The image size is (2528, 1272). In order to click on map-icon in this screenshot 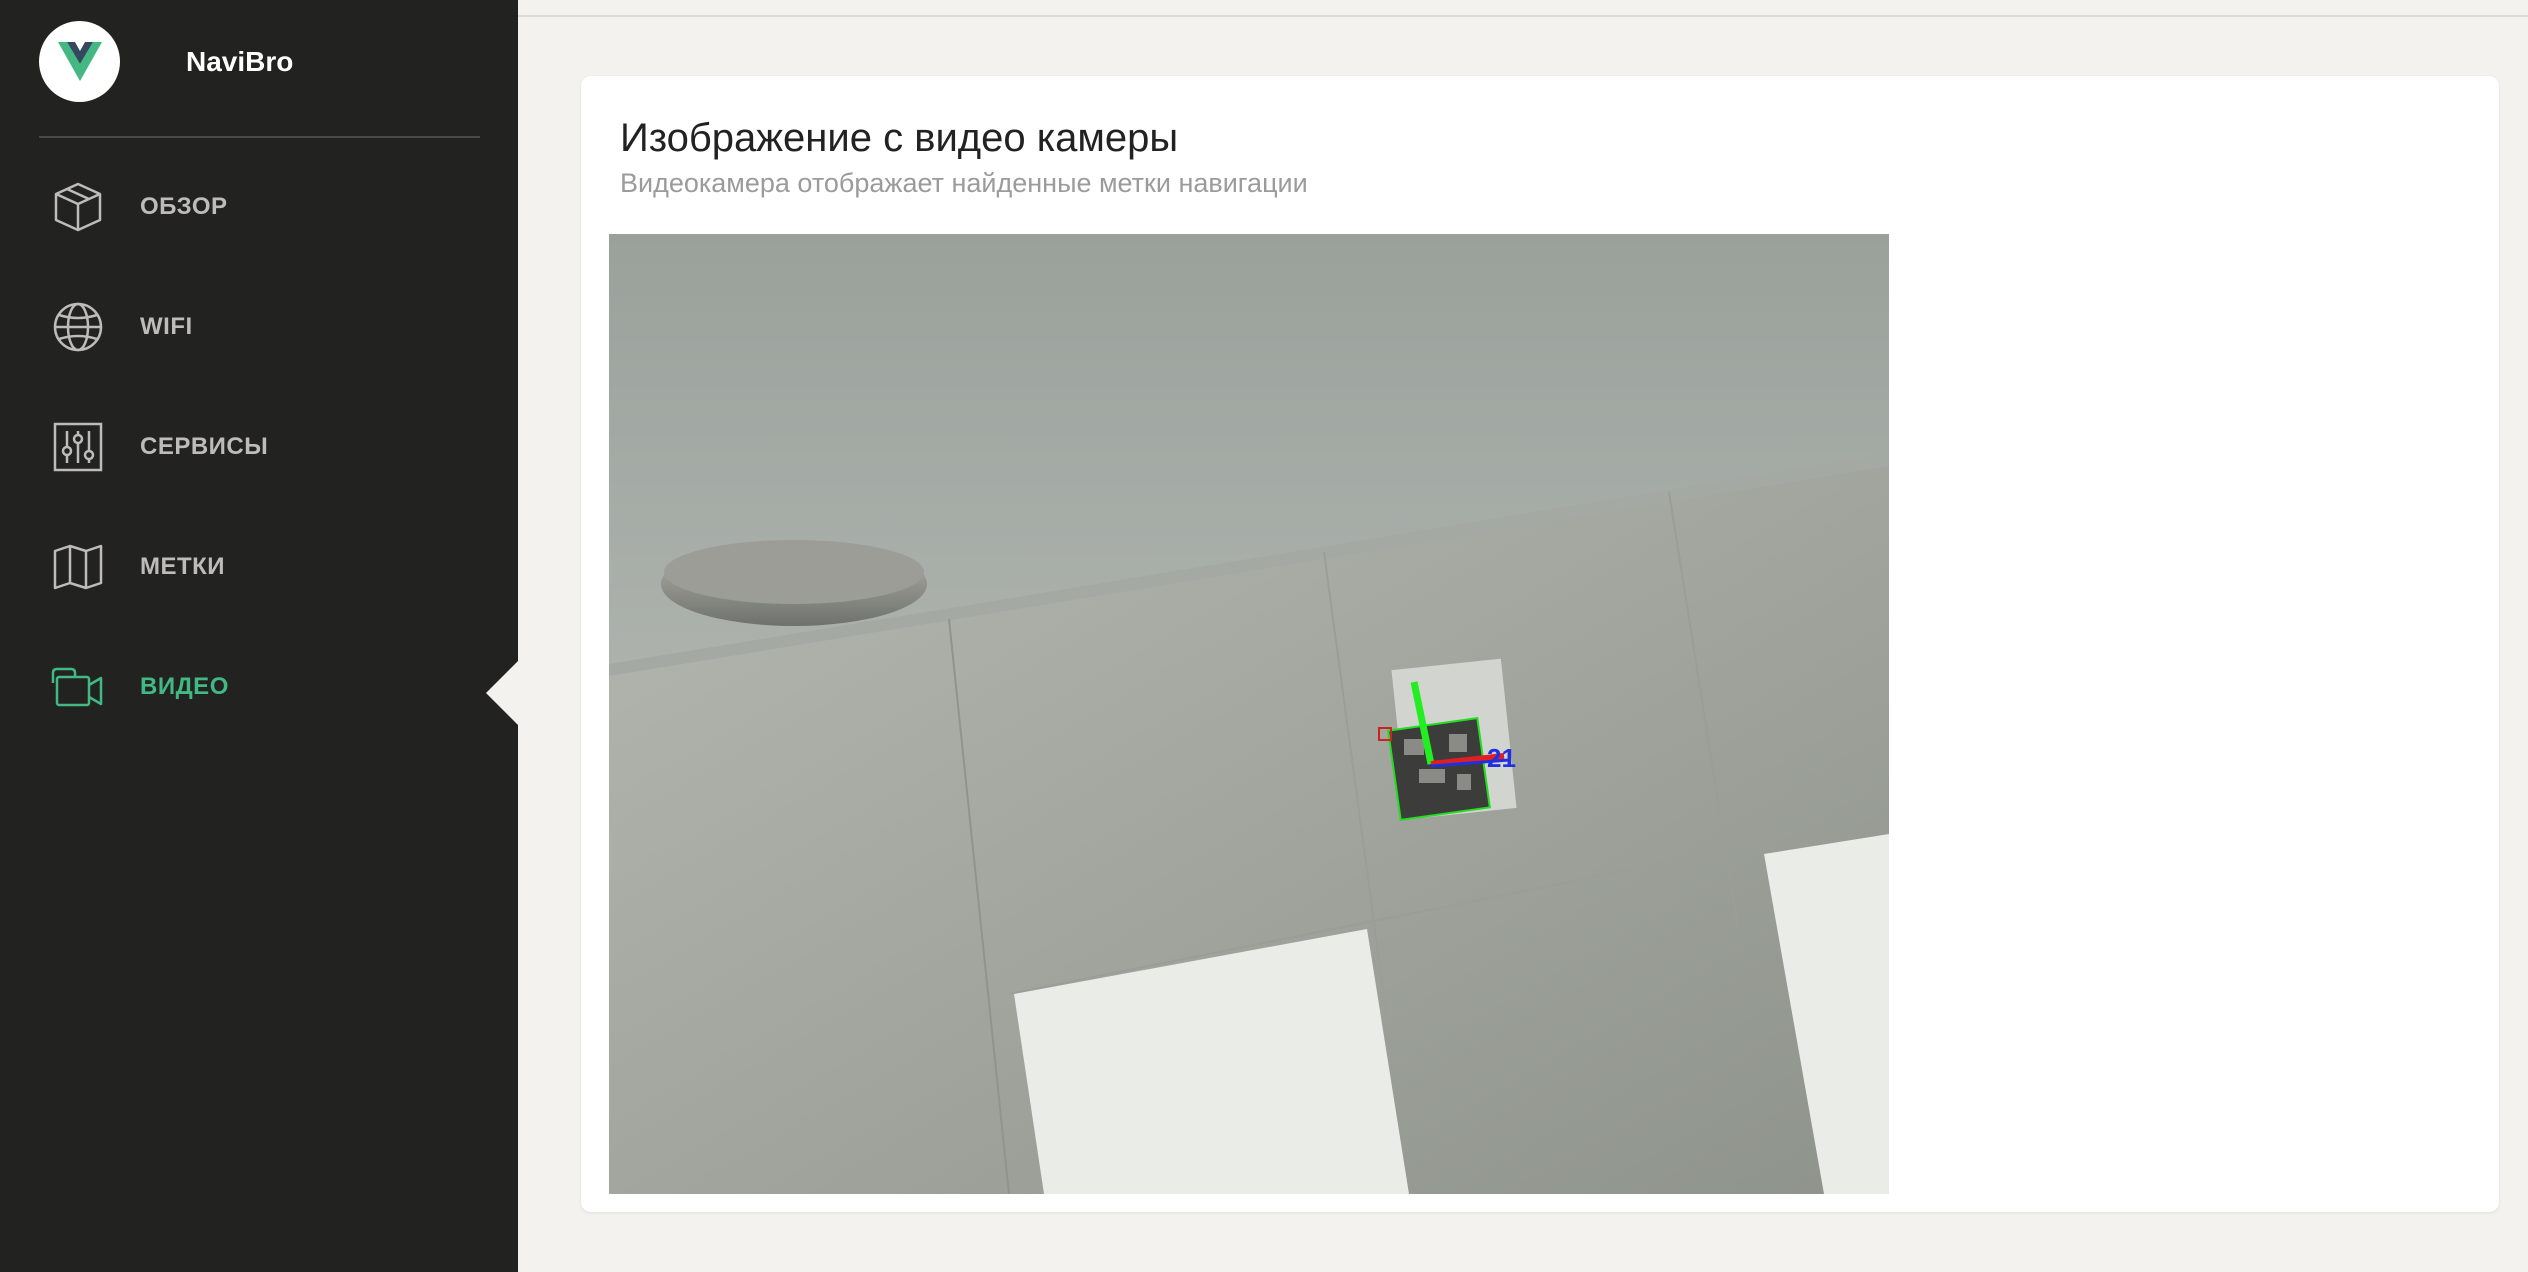, I will do `click(78, 567)`.